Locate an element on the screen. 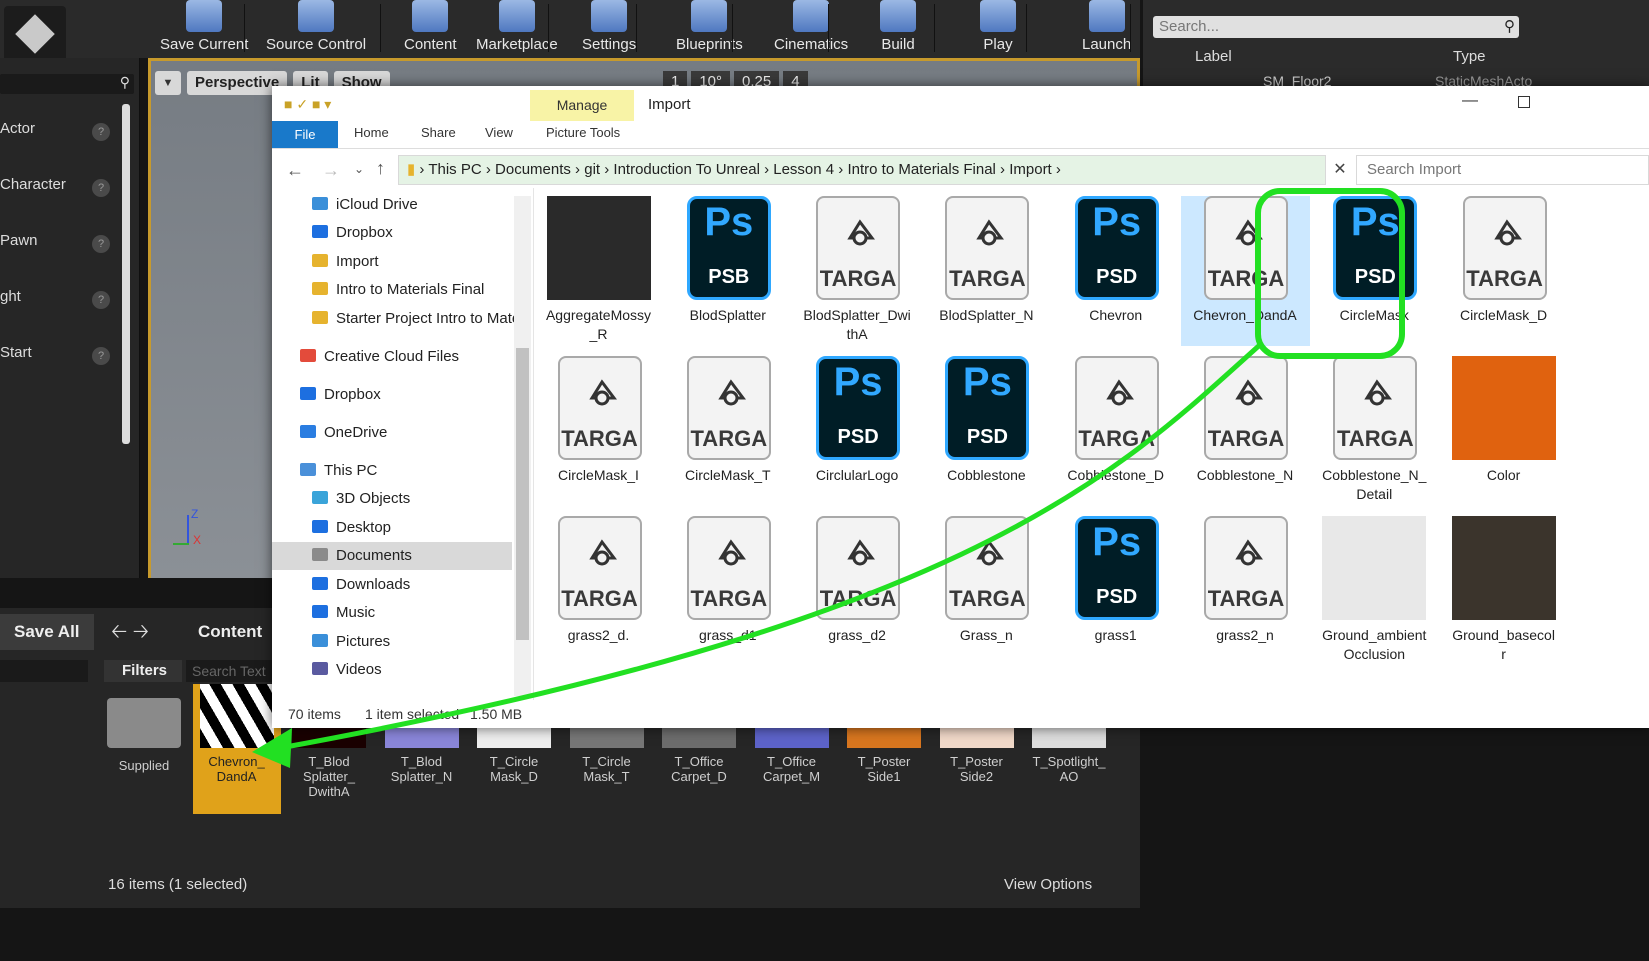  file-item: TARGA CircleMask_I is located at coordinates (598, 420).